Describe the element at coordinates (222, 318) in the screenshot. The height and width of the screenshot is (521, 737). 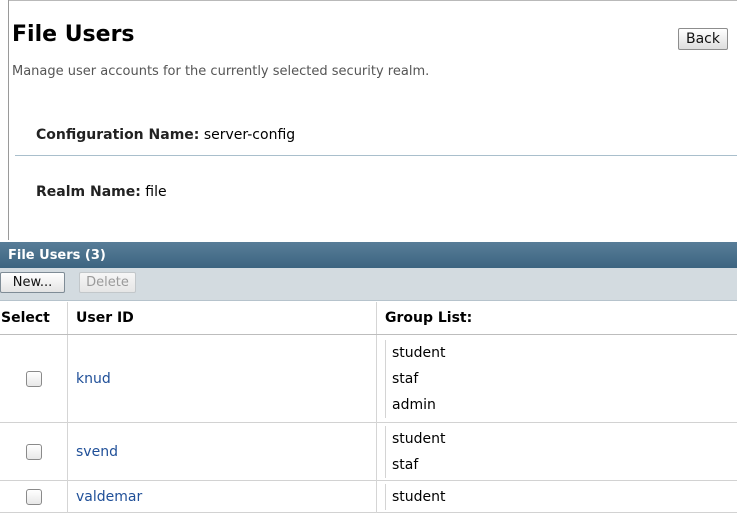
I see `user-id-column-header: User ID` at that location.